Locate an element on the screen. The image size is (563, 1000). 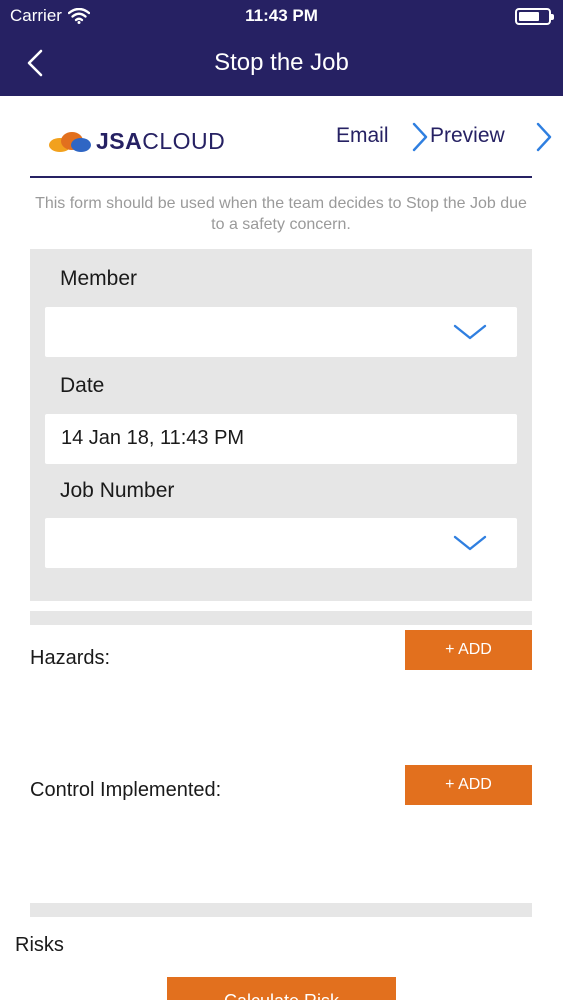
controls-label: Control Implemented: is located at coordinates (126, 790).